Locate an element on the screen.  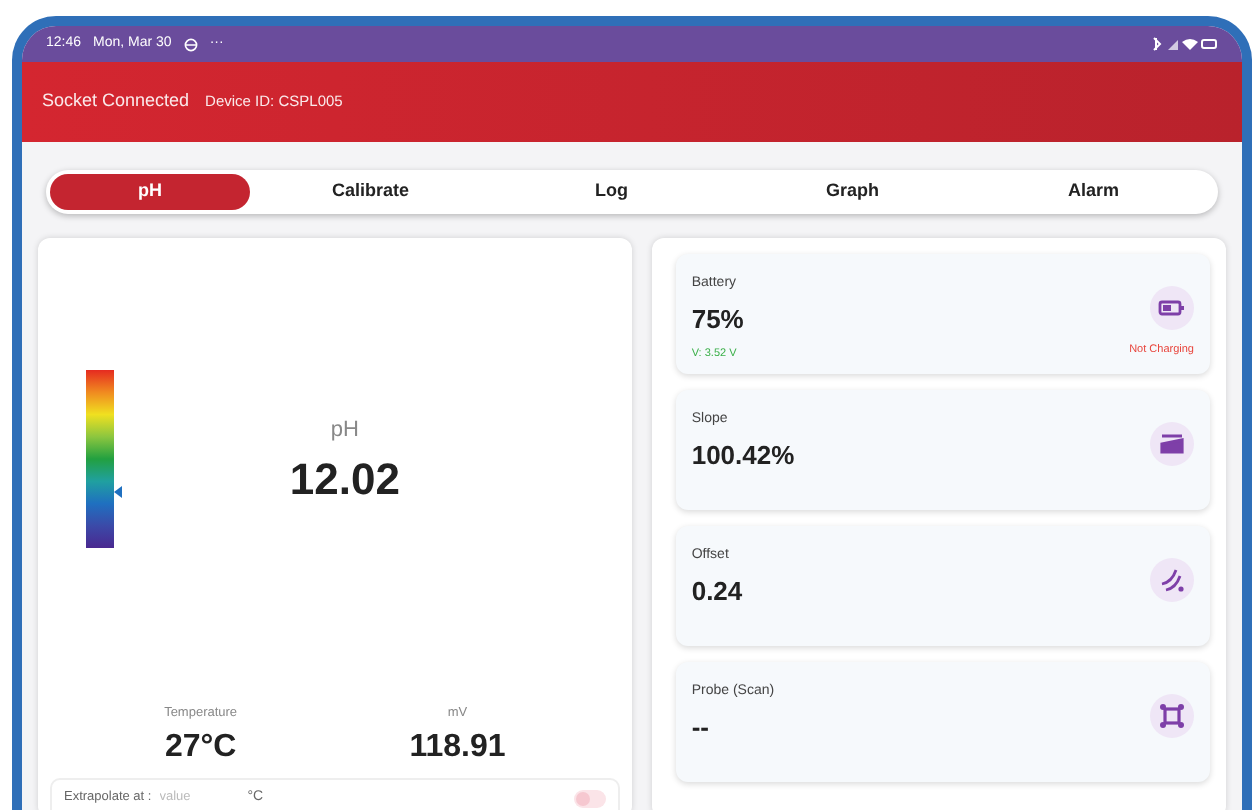
tab: Calibrate is located at coordinates (370, 192).